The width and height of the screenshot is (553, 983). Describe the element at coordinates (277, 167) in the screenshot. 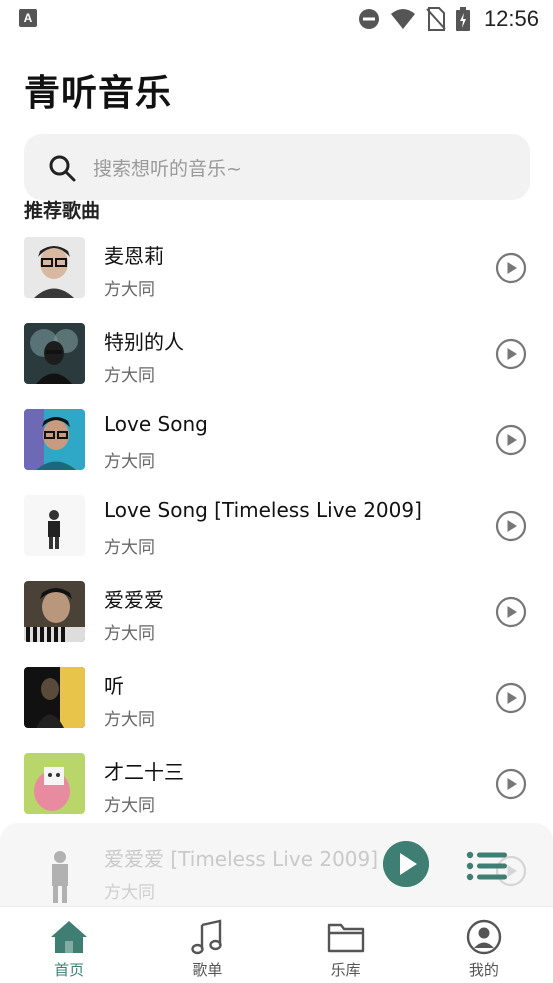

I see `search-input: 搜索想听的音乐~` at that location.